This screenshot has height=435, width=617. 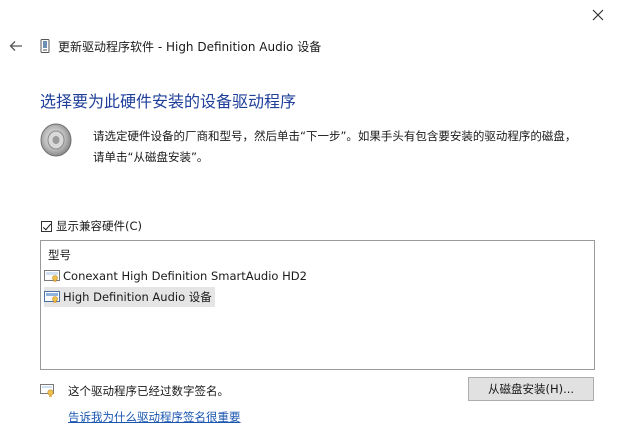 I want to click on list-item-label: High Definition Audio 设备, so click(x=137, y=297).